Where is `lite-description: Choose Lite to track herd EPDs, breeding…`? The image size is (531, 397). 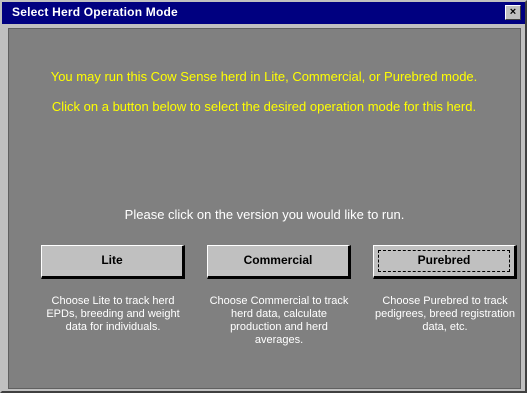 lite-description: Choose Lite to track herd EPDs, breeding… is located at coordinates (113, 314).